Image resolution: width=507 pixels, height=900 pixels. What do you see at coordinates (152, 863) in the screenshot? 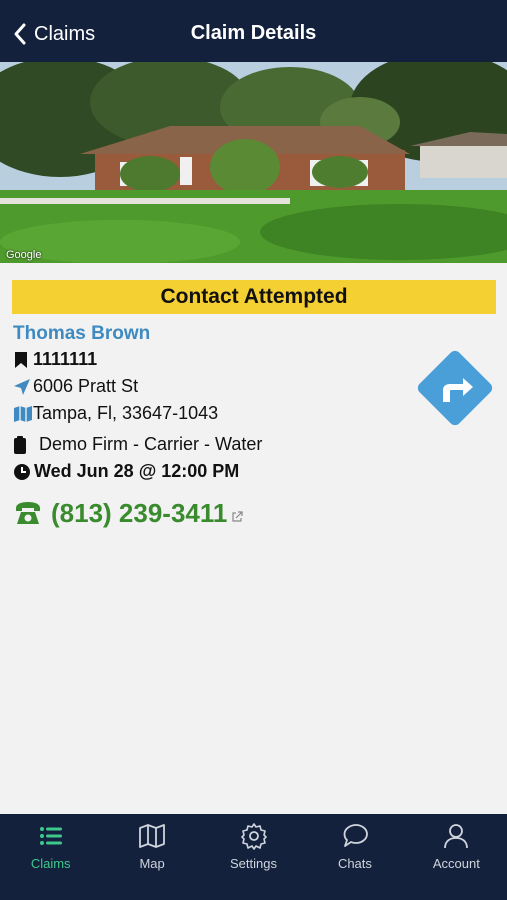
I see `tab-map-label: Map` at bounding box center [152, 863].